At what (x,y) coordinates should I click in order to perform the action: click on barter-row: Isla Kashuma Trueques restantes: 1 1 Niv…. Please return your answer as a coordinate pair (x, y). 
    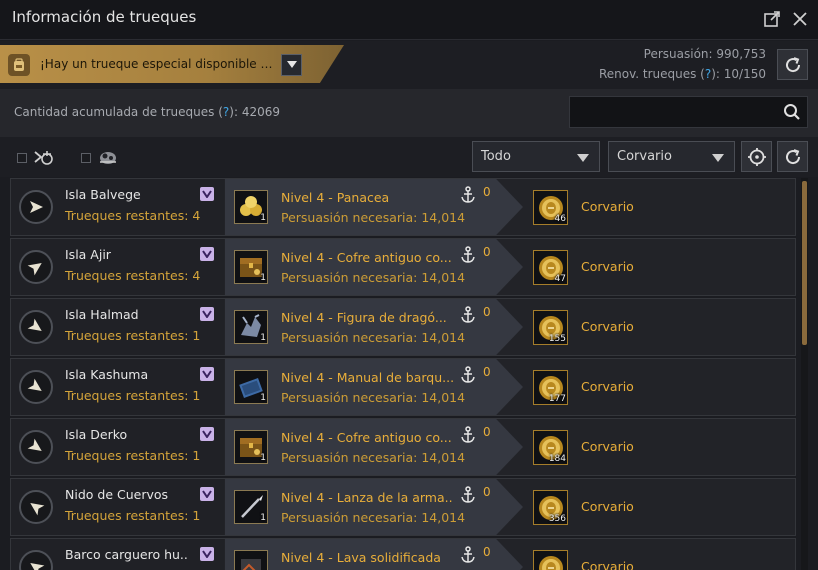
    Looking at the image, I should click on (403, 387).